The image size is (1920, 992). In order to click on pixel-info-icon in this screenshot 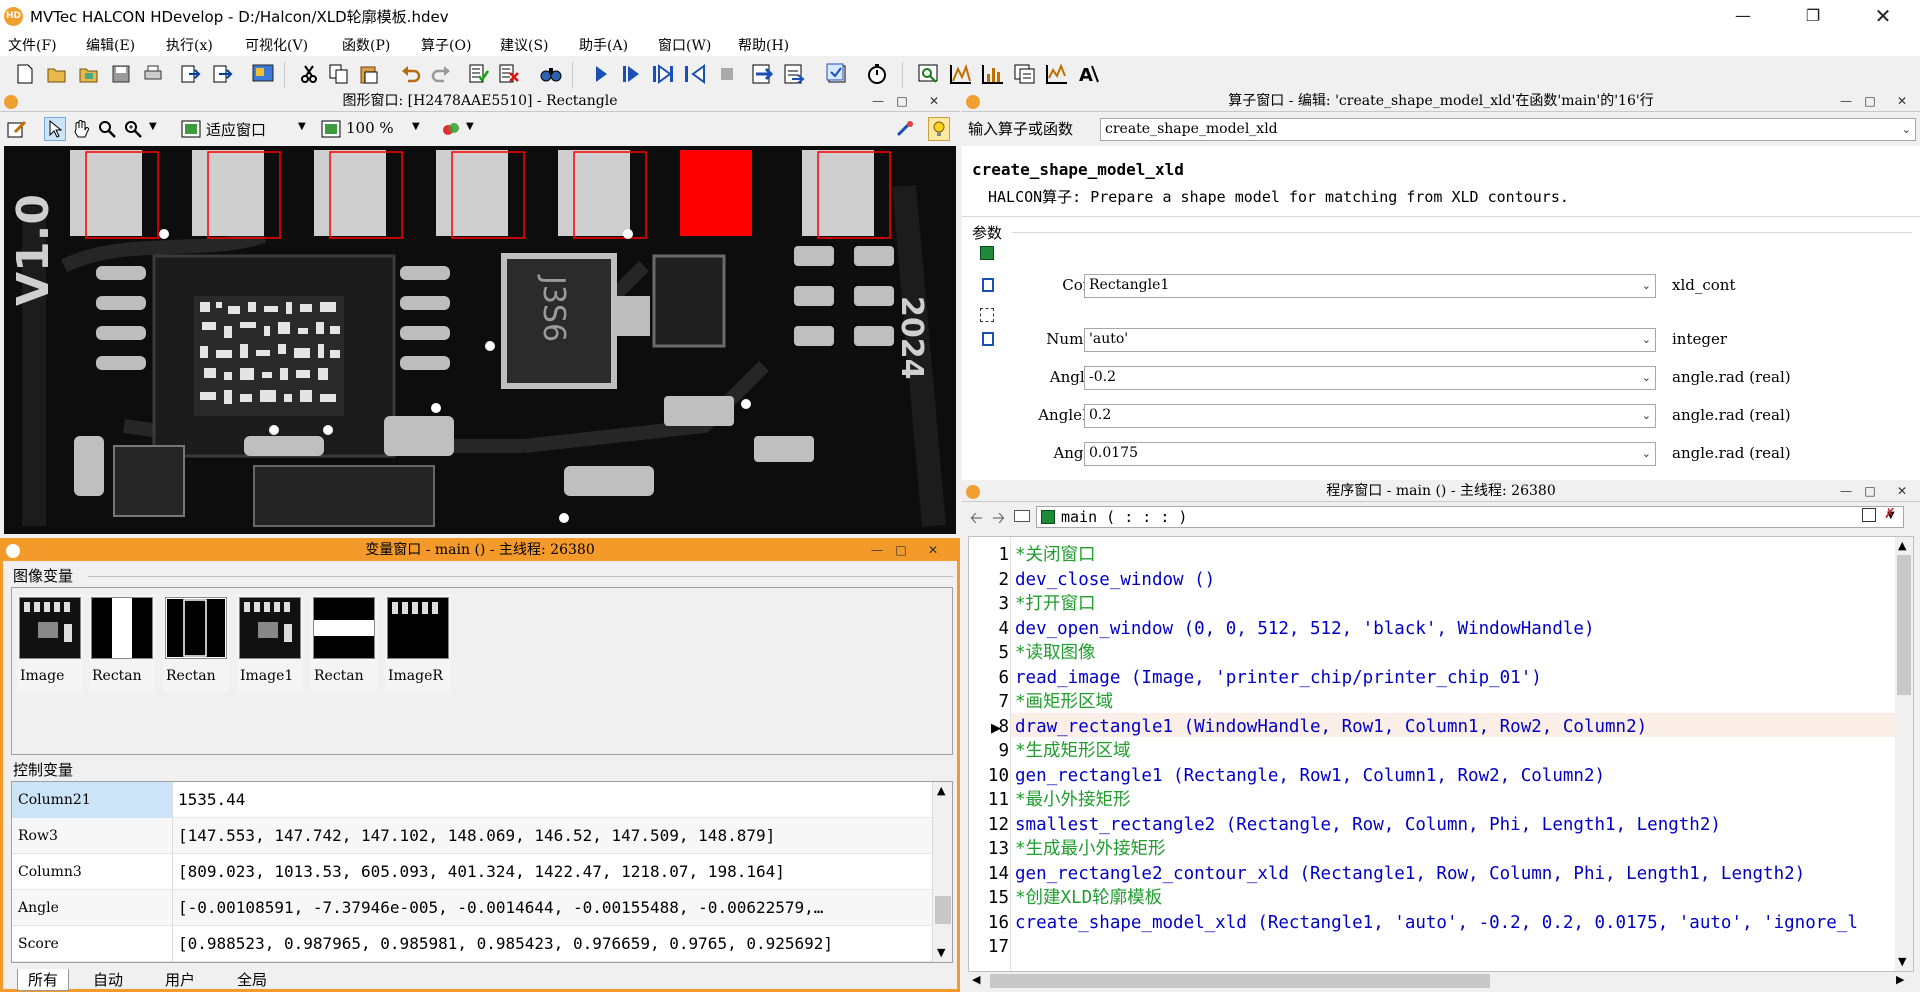, I will do `click(905, 129)`.